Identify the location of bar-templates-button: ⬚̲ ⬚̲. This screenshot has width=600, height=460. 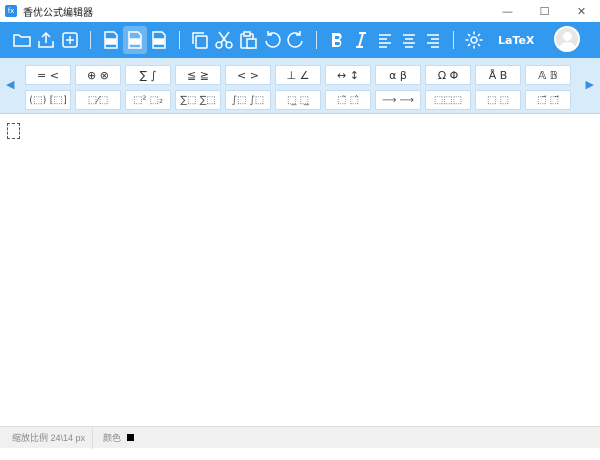
(298, 100).